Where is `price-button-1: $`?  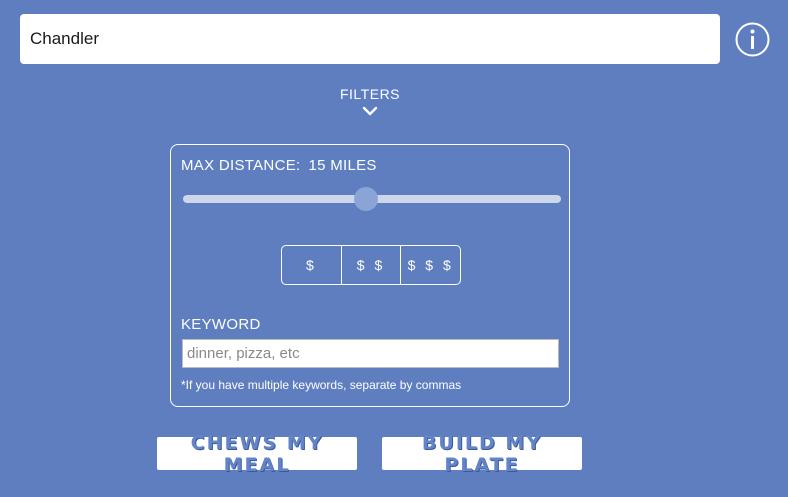
price-button-1: $ is located at coordinates (312, 265).